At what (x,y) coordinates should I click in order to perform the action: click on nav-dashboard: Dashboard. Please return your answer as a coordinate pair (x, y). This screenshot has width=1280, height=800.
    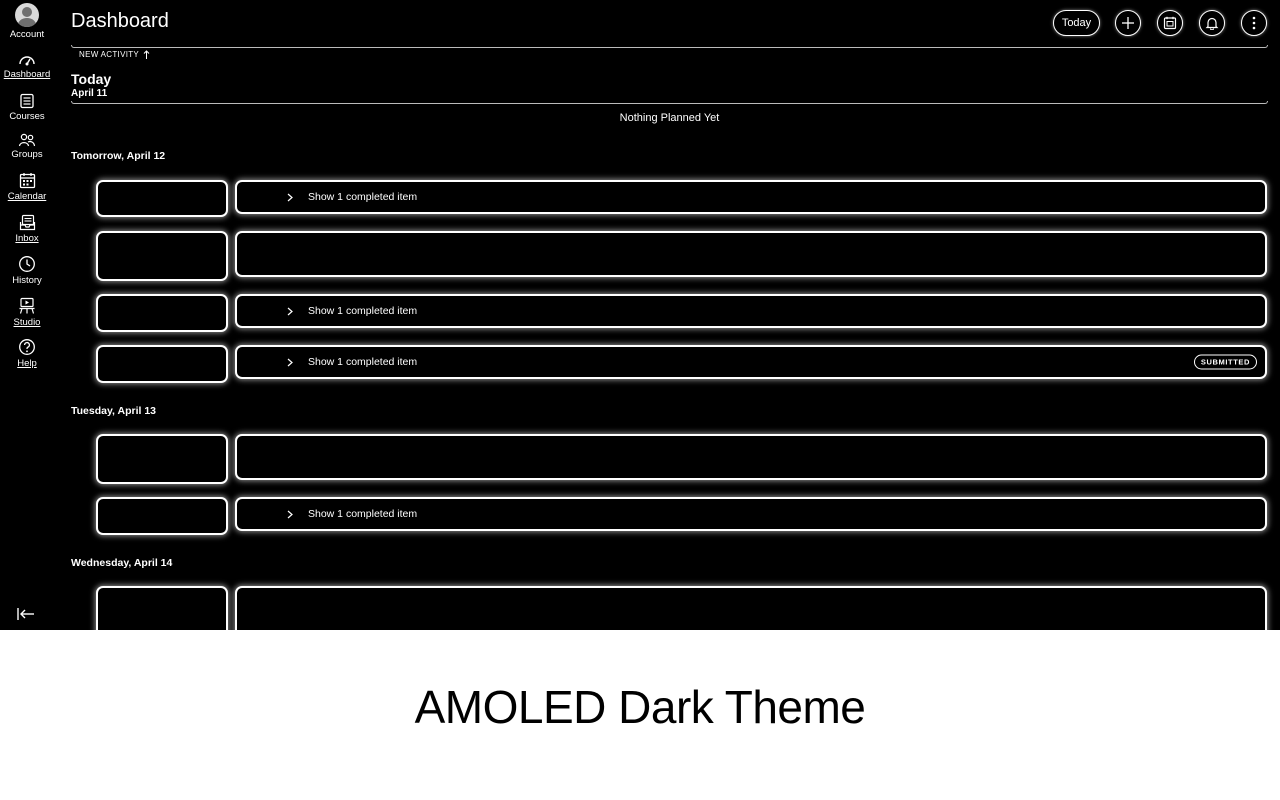
    Looking at the image, I should click on (27, 66).